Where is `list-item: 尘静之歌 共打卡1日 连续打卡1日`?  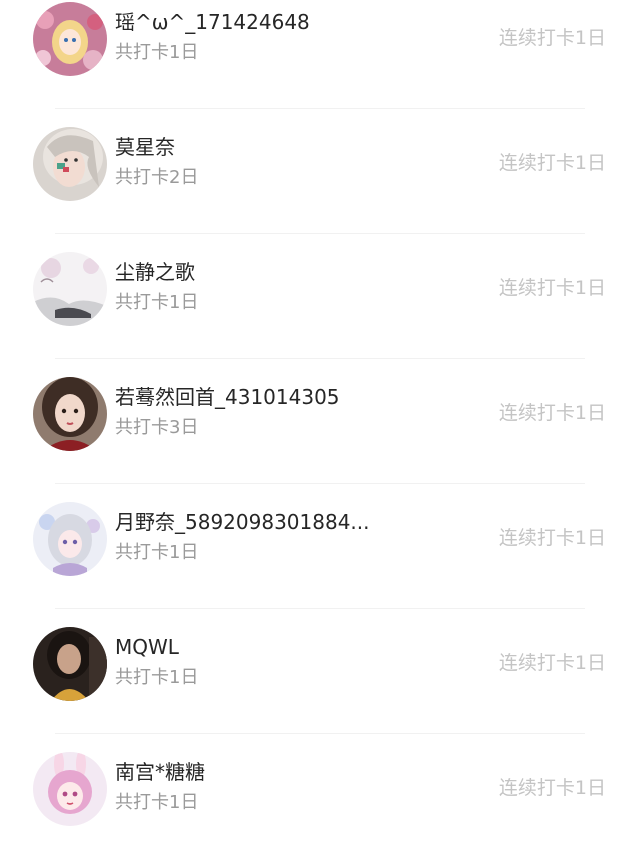
list-item: 尘静之歌 共打卡1日 连续打卡1日 is located at coordinates (320, 296).